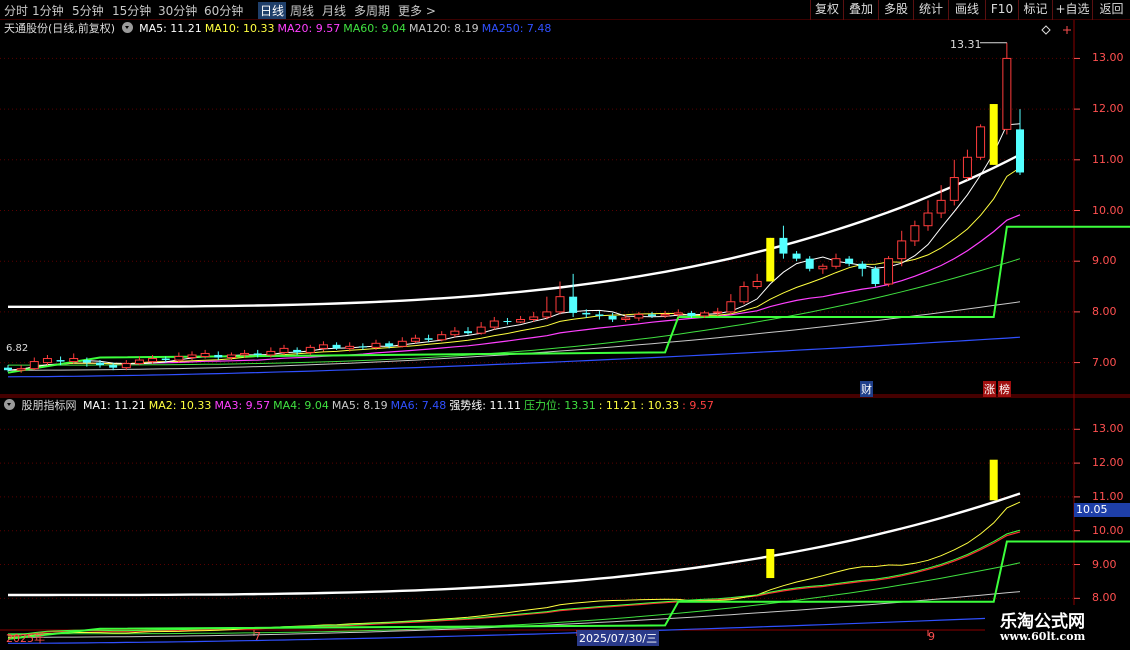 This screenshot has height=650, width=1130. What do you see at coordinates (309, 28) in the screenshot?
I see `mainItems-item-2: MA20: 9.57` at bounding box center [309, 28].